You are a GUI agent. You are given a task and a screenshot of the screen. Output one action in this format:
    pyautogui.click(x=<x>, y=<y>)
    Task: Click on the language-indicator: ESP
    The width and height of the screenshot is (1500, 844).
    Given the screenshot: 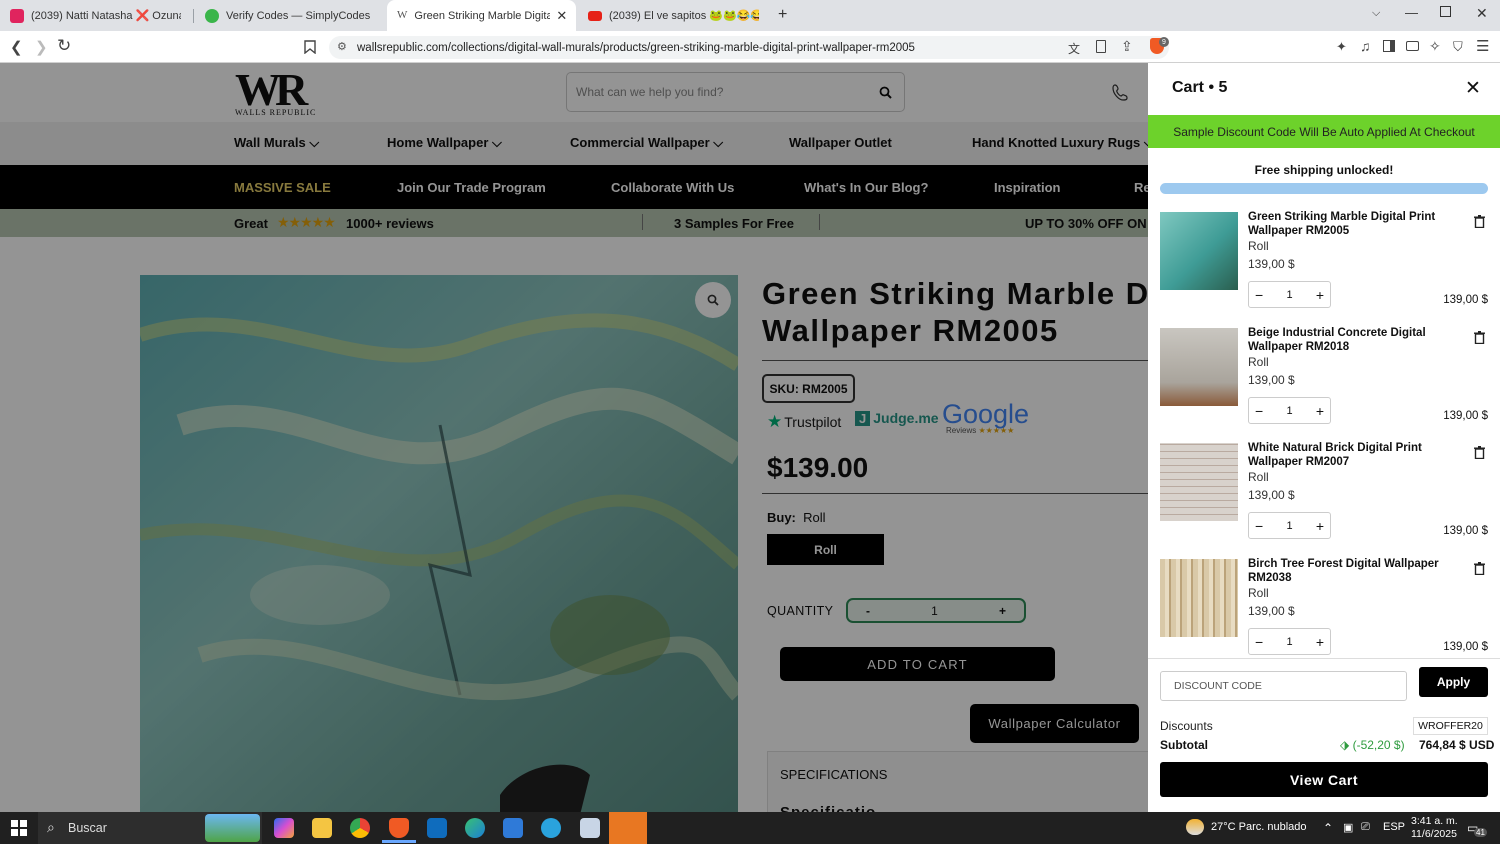 What is the action you would take?
    pyautogui.click(x=1394, y=827)
    